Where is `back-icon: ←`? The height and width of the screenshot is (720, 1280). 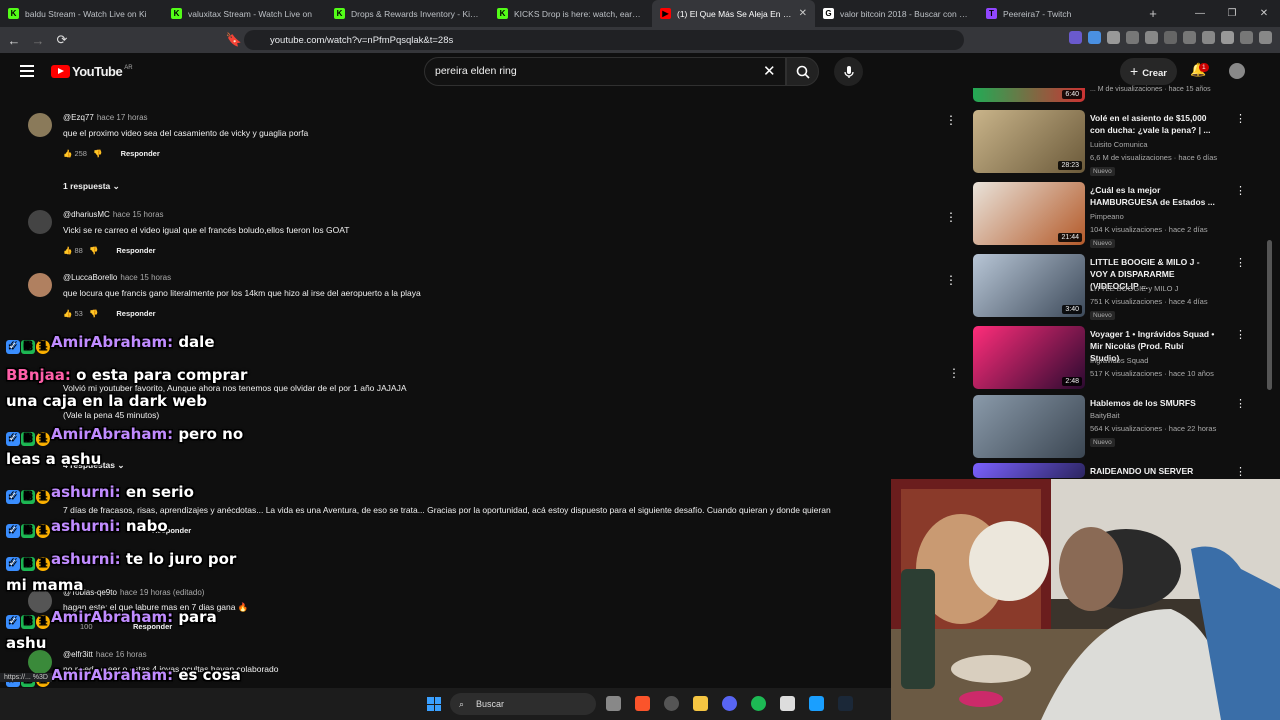 back-icon: ← is located at coordinates (14, 40).